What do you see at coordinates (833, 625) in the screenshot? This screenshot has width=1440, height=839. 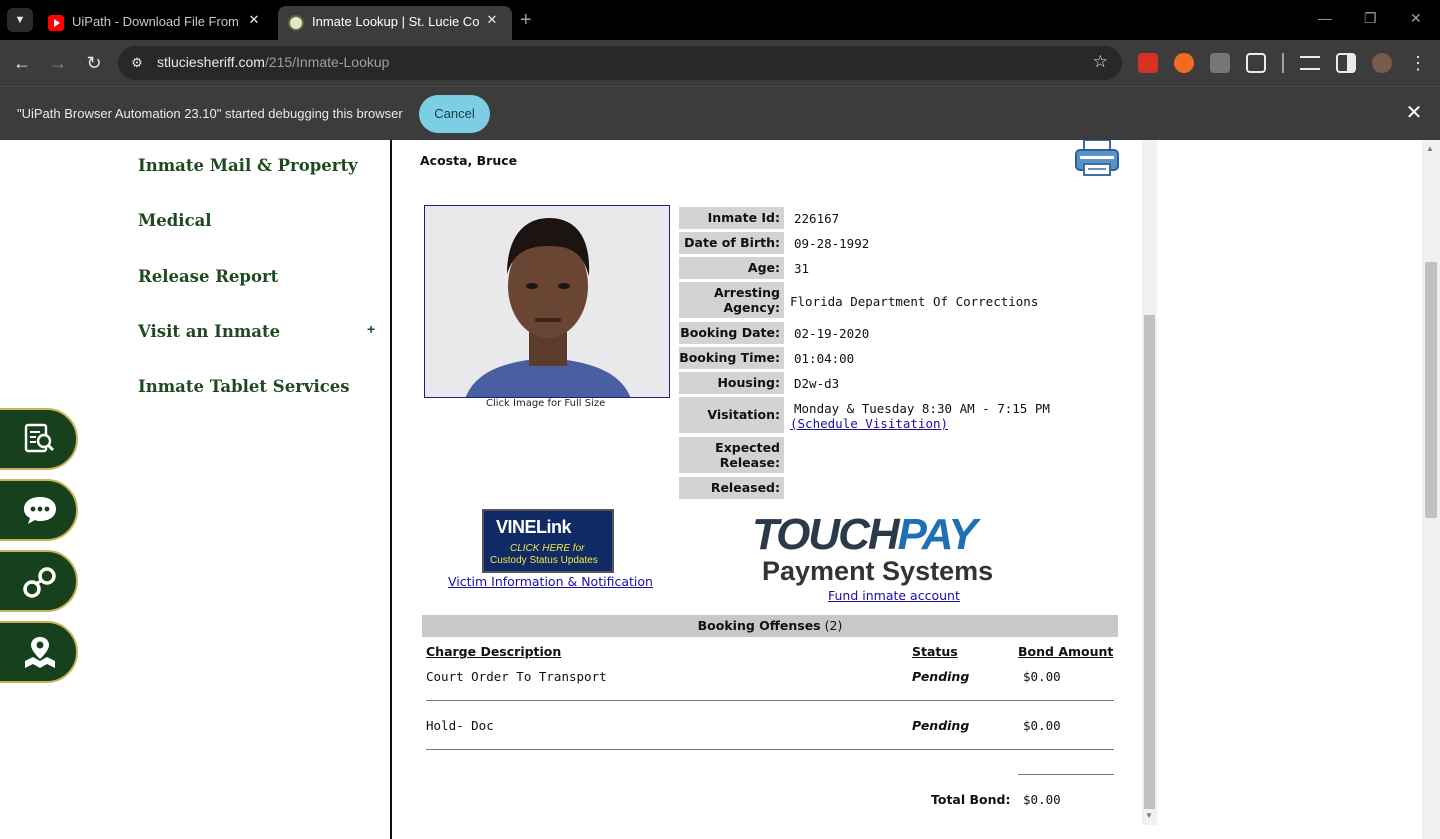 I see `offenses-count: (2)` at bounding box center [833, 625].